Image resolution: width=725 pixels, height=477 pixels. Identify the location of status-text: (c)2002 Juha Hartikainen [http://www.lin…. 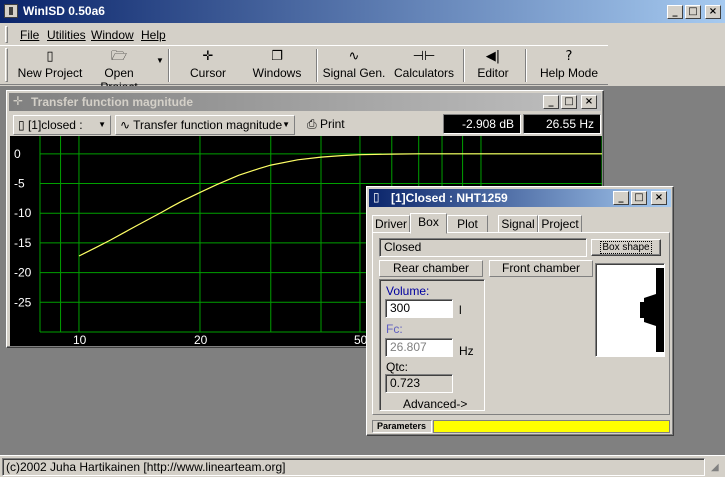
(353, 467).